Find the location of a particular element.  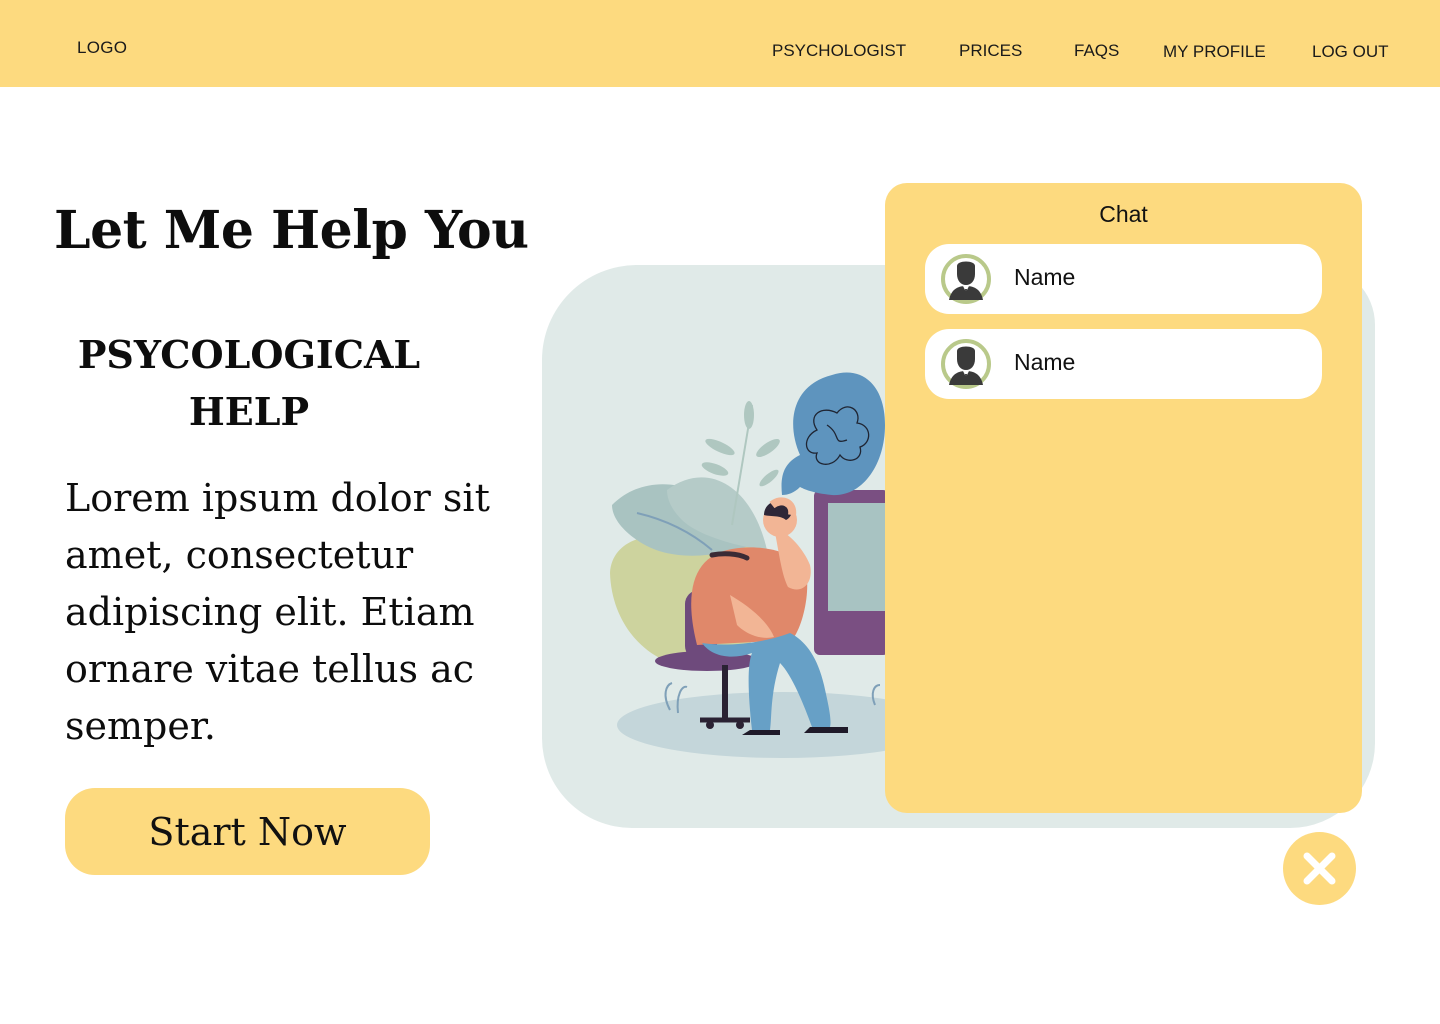

hero-subtitle: PSYCOLOGICAL HELP is located at coordinates (249, 383).